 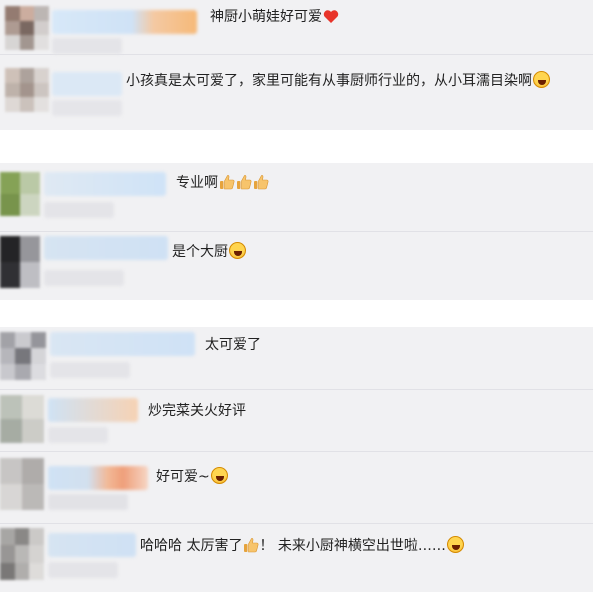 What do you see at coordinates (233, 345) in the screenshot?
I see `comment-text: 太可爱了` at bounding box center [233, 345].